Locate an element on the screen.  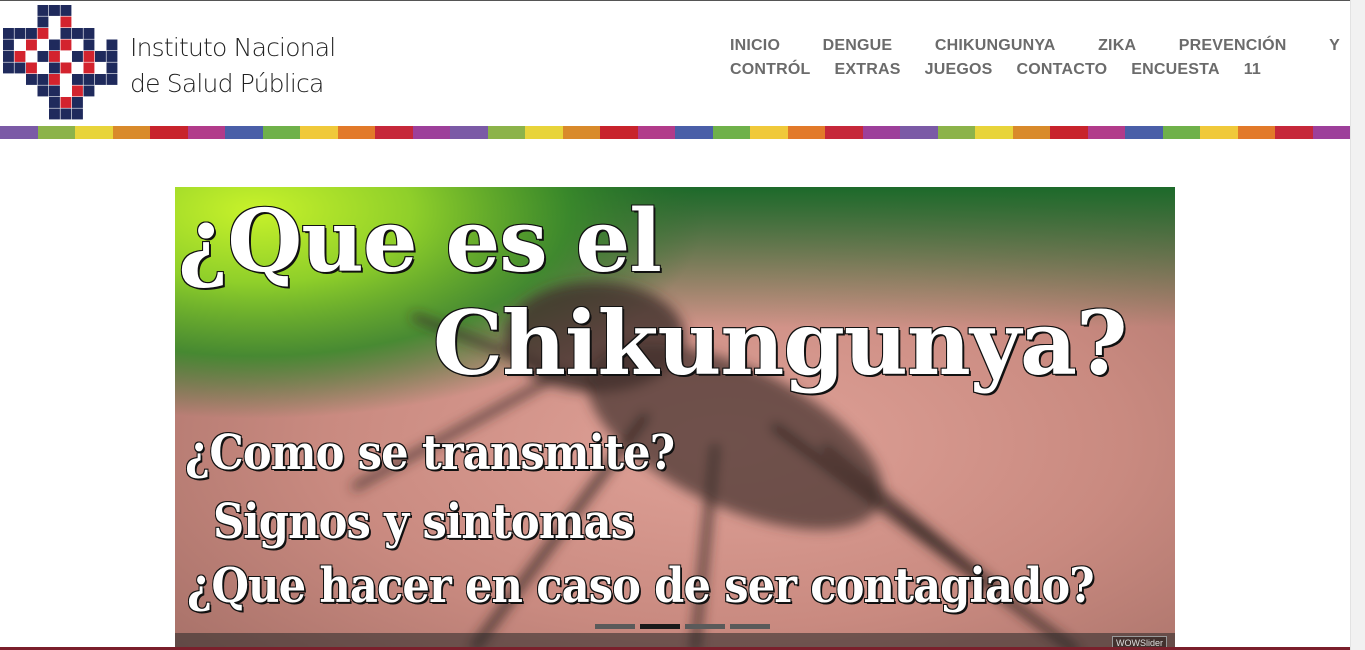
nav-item-zika: ZIKA is located at coordinates (1117, 46).